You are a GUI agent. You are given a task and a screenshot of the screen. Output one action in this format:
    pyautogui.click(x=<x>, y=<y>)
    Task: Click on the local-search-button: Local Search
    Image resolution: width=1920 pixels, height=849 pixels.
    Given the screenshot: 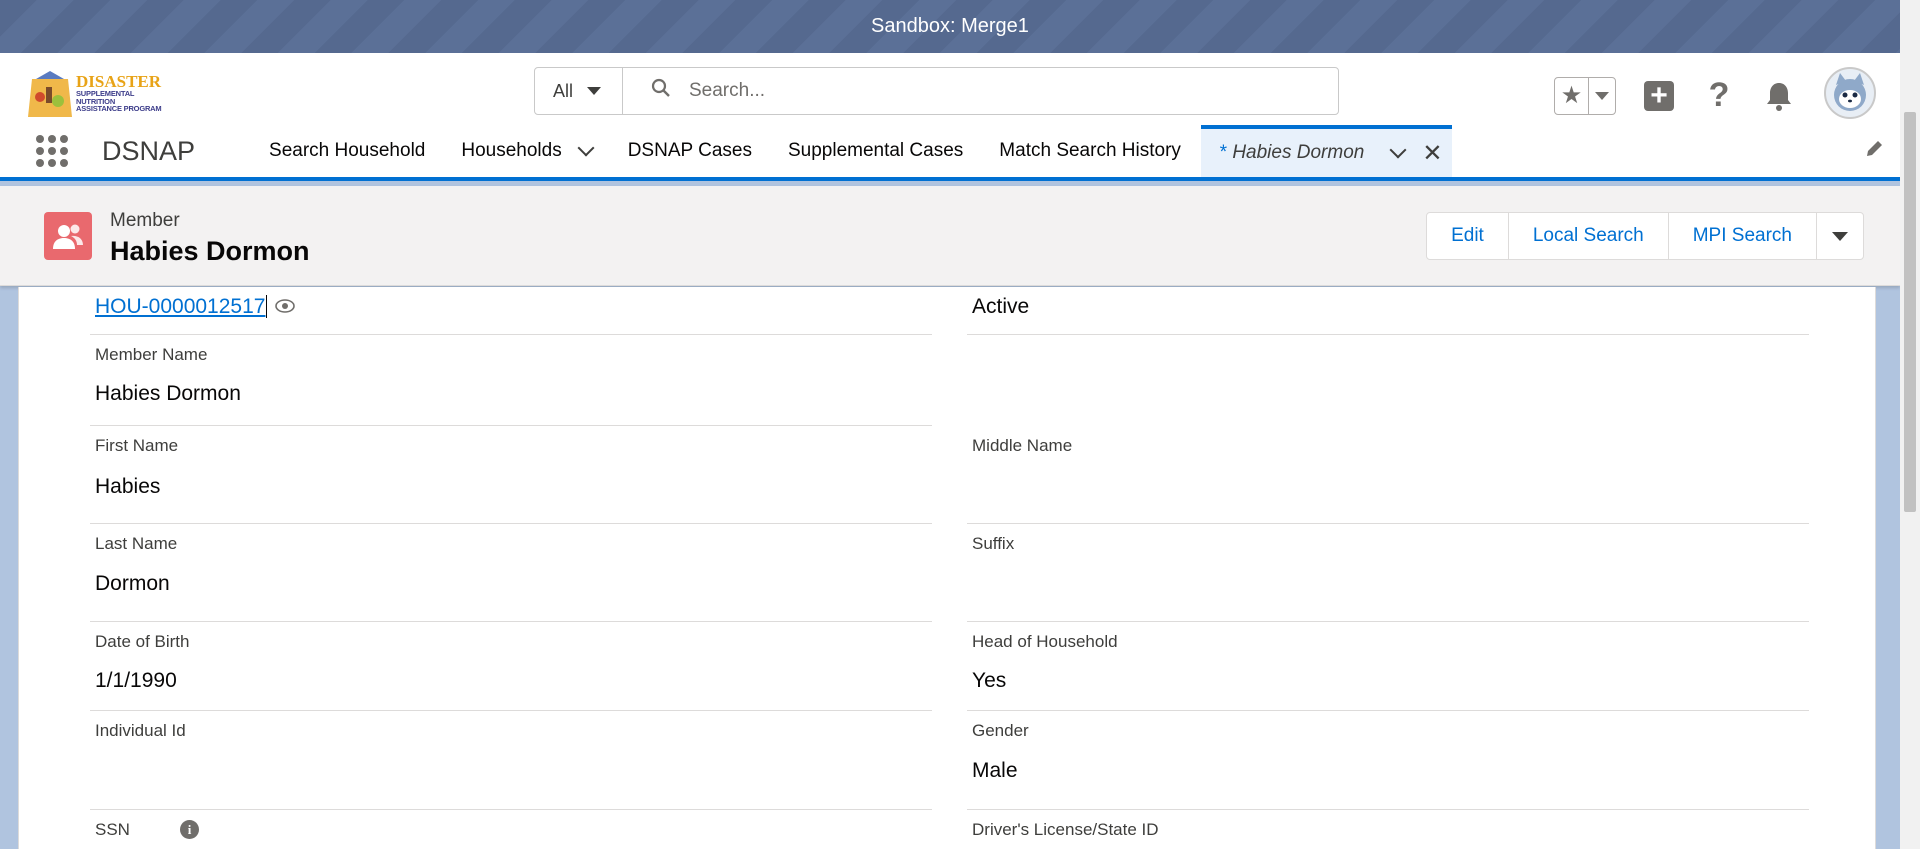 What is the action you would take?
    pyautogui.click(x=1589, y=236)
    